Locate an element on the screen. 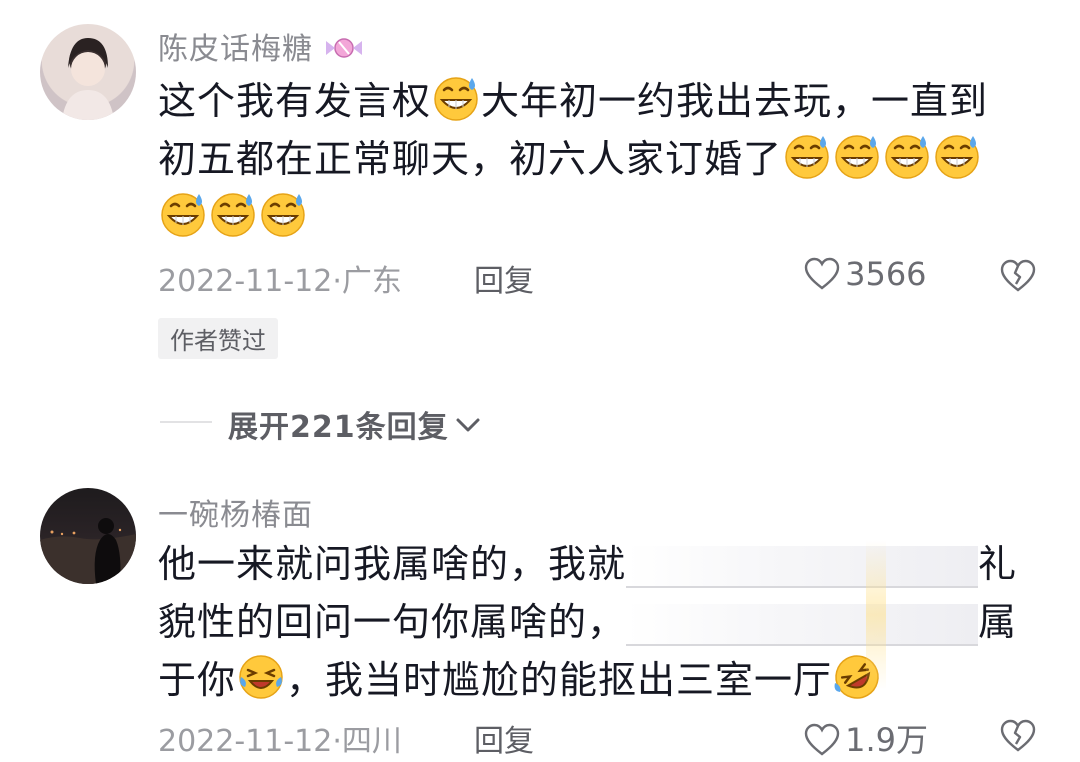  chevron-down-icon is located at coordinates (468, 425).